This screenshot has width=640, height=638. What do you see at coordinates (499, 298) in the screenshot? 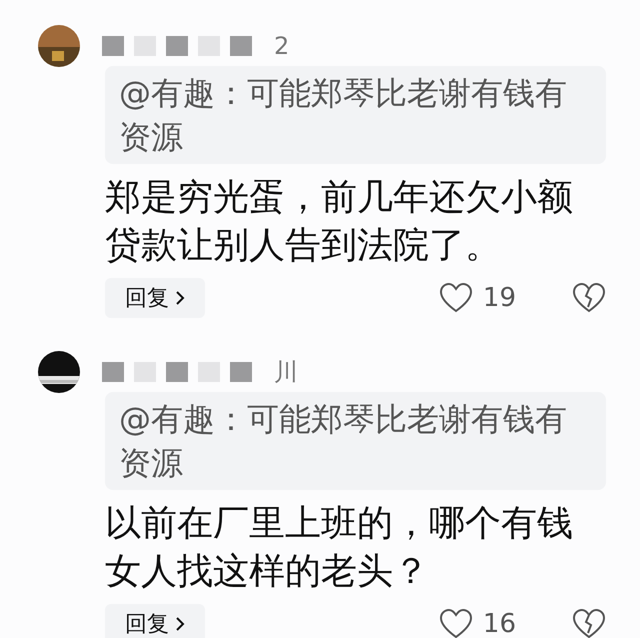
I see `like-count: 19` at bounding box center [499, 298].